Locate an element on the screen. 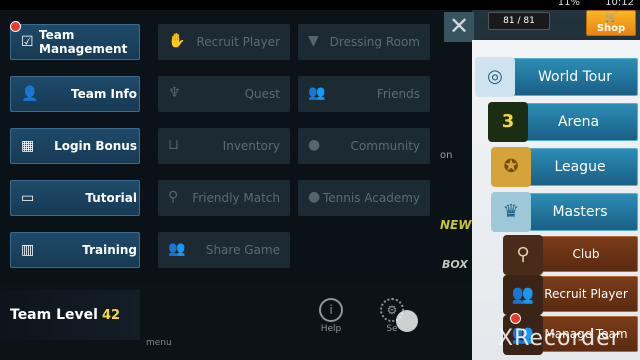 The image size is (640, 360). manage-team-notification-dot is located at coordinates (515, 318).